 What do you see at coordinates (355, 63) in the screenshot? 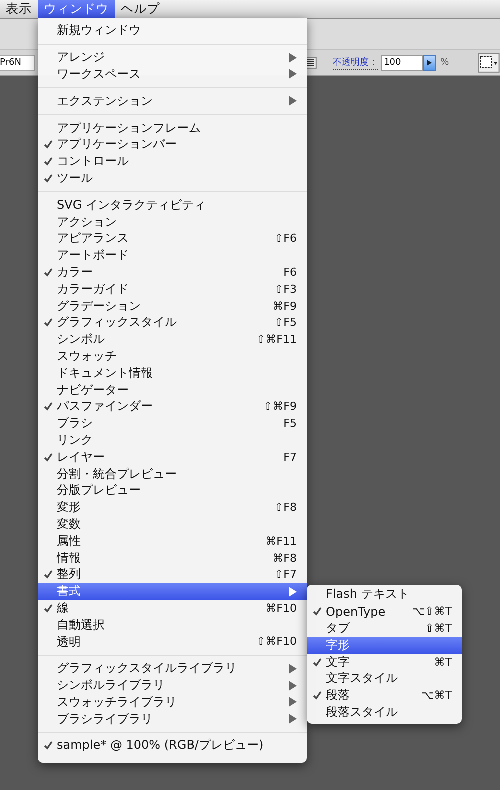
I see `opacity-link: 不透明度：` at bounding box center [355, 63].